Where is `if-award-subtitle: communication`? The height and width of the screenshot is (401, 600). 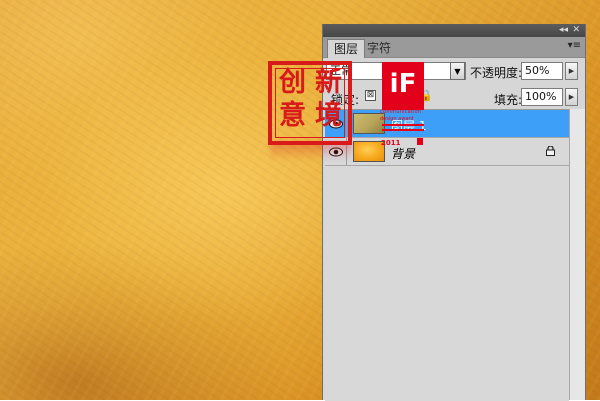 if-award-subtitle: communication is located at coordinates (401, 112).